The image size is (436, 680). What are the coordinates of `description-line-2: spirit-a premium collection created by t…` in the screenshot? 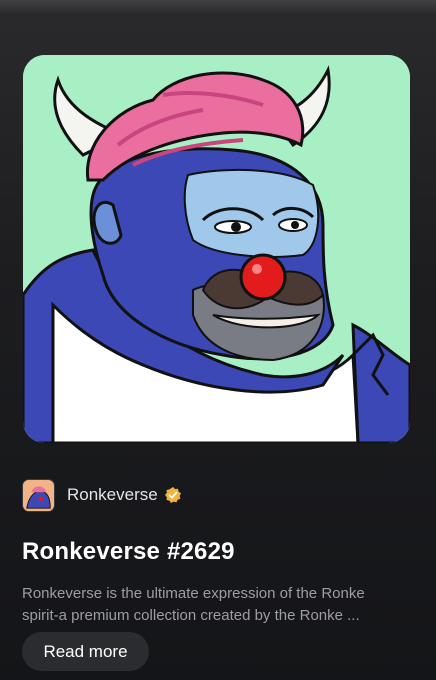 It's located at (191, 615).